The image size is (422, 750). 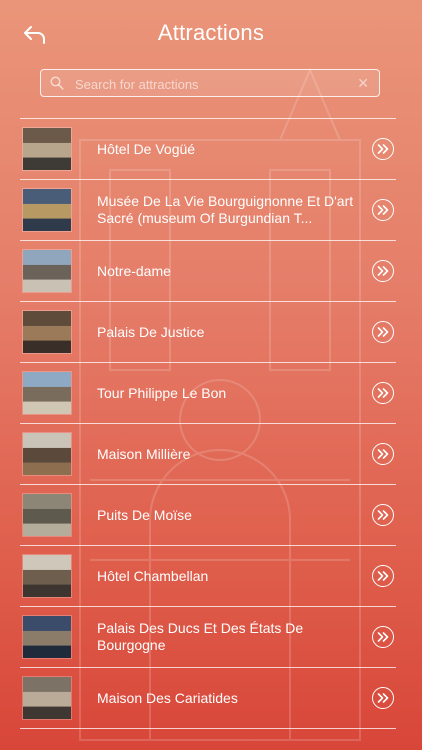 What do you see at coordinates (57, 83) in the screenshot?
I see `search-icon` at bounding box center [57, 83].